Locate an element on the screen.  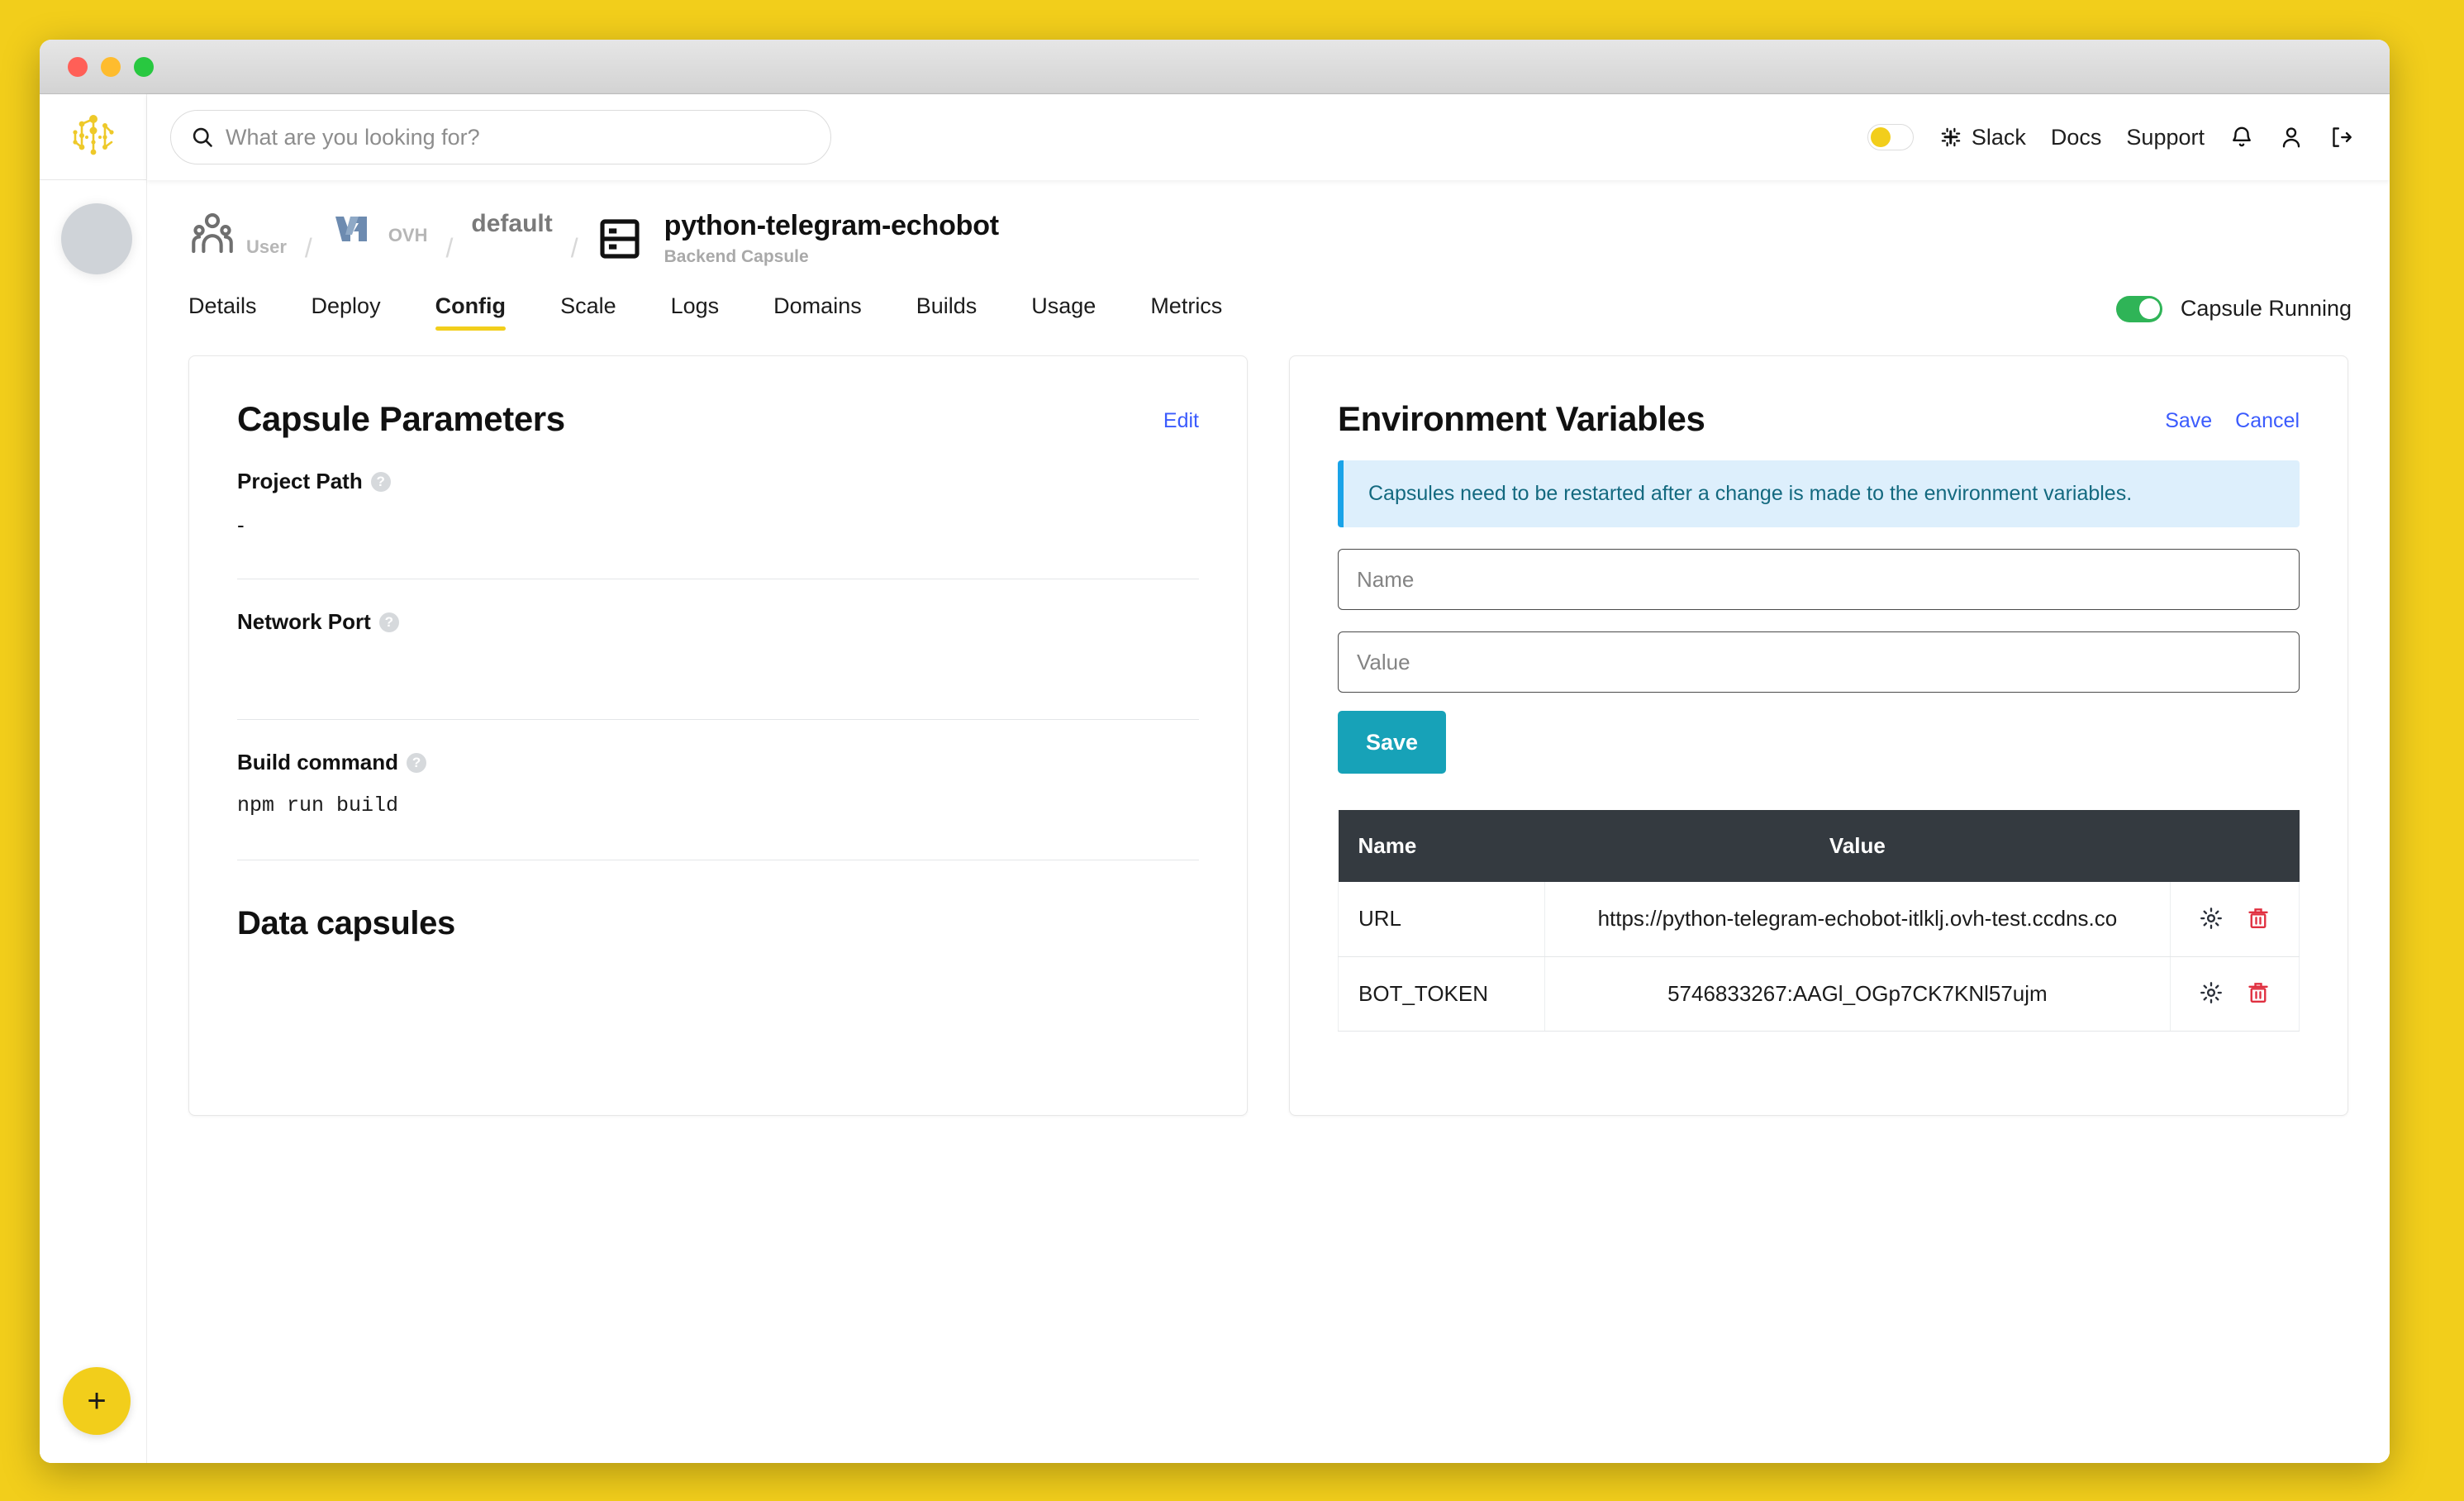
tab-builds: Builds is located at coordinates (947, 309).